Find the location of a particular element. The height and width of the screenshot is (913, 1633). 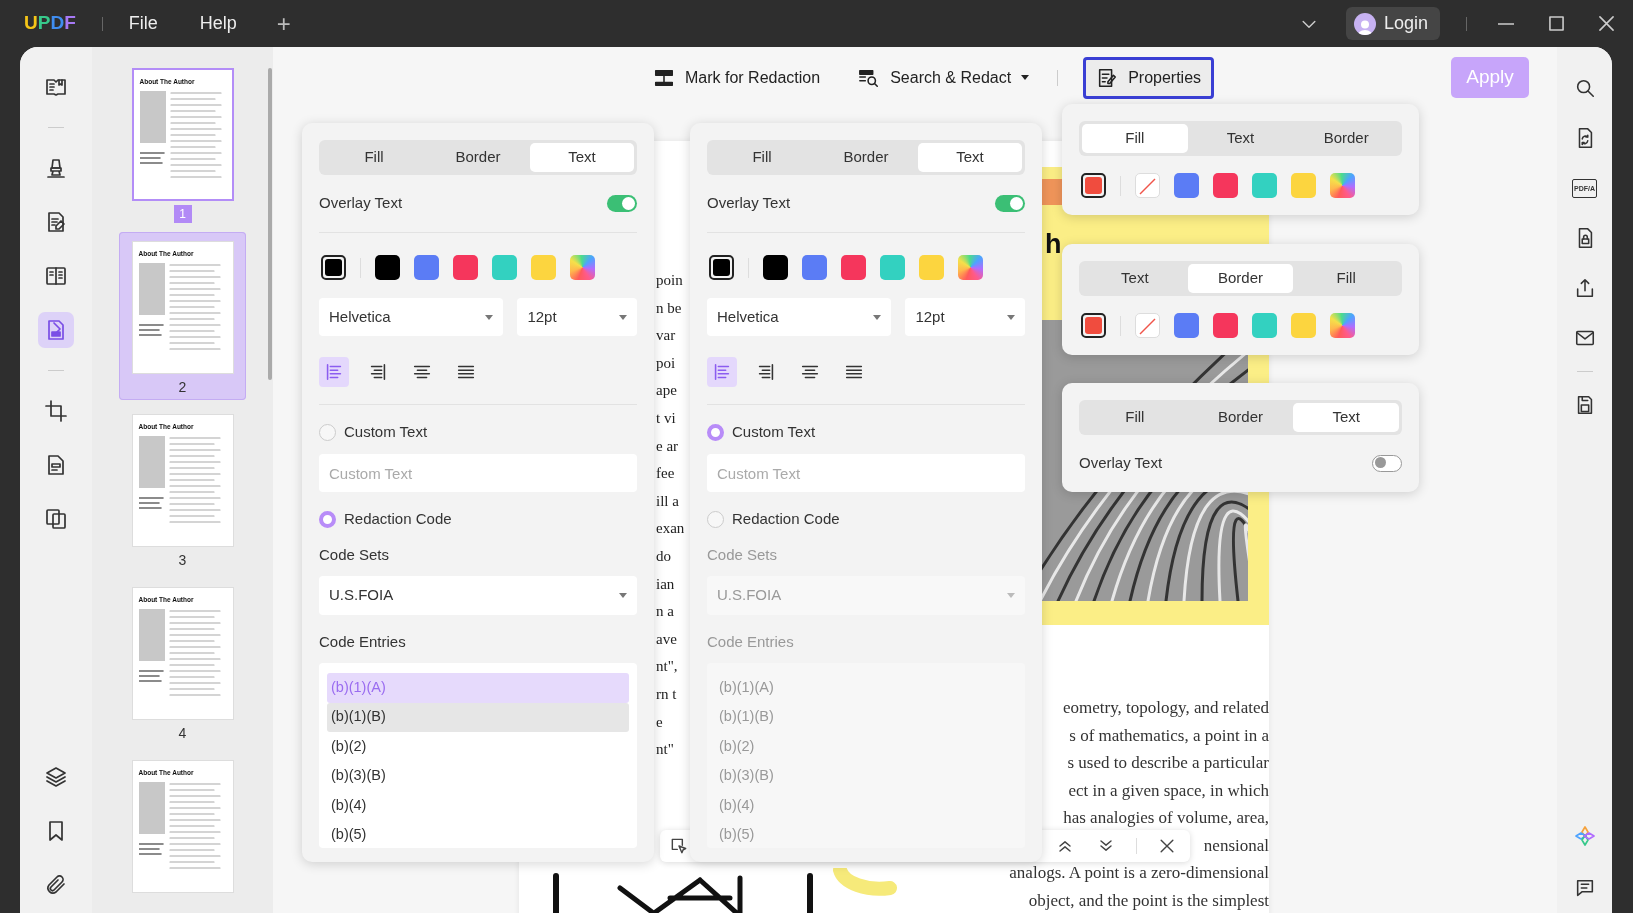

body-text: ian is located at coordinates (666, 584).